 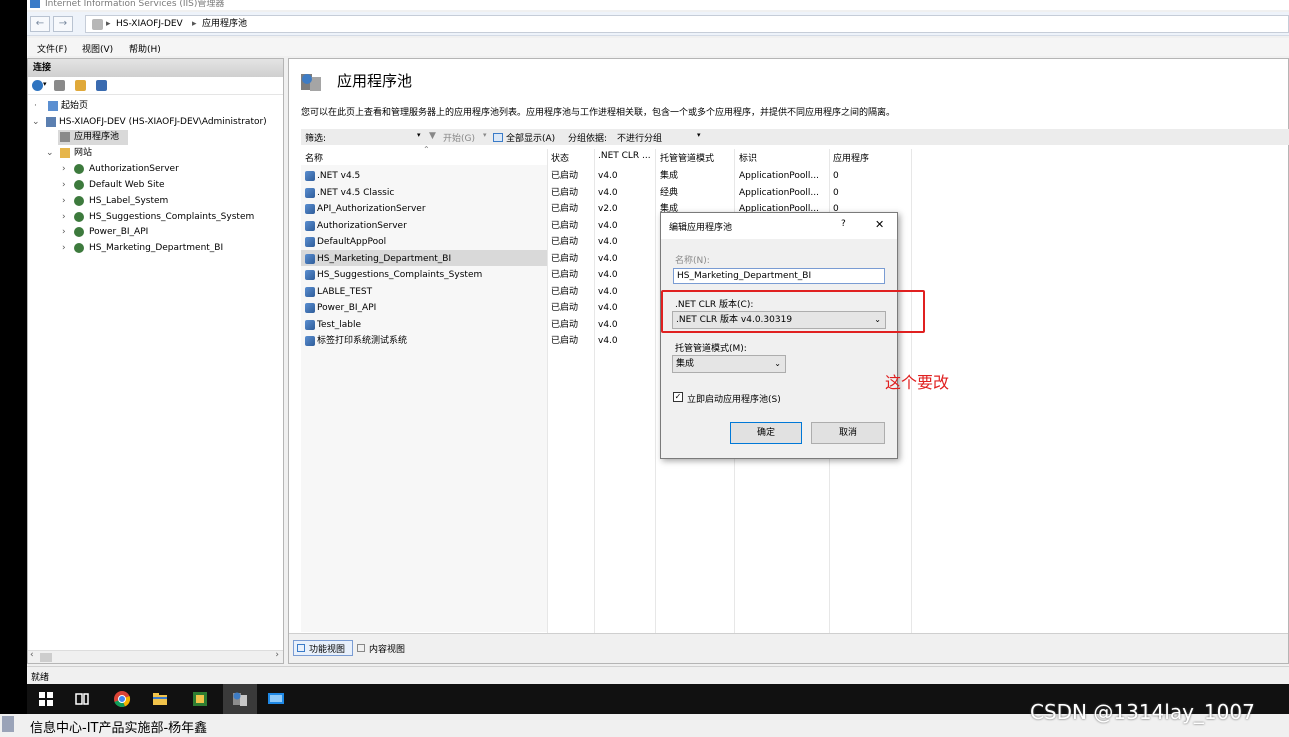 What do you see at coordinates (734, 400) in the screenshot?
I see `autostart-label: 立即启动应用程序池(S)` at bounding box center [734, 400].